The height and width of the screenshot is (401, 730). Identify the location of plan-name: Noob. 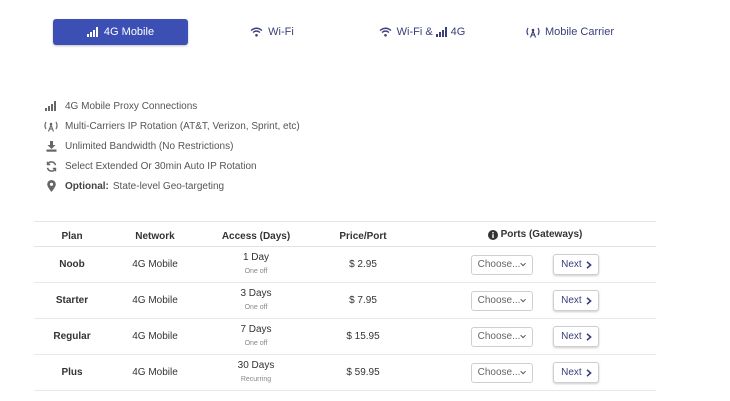
(72, 264).